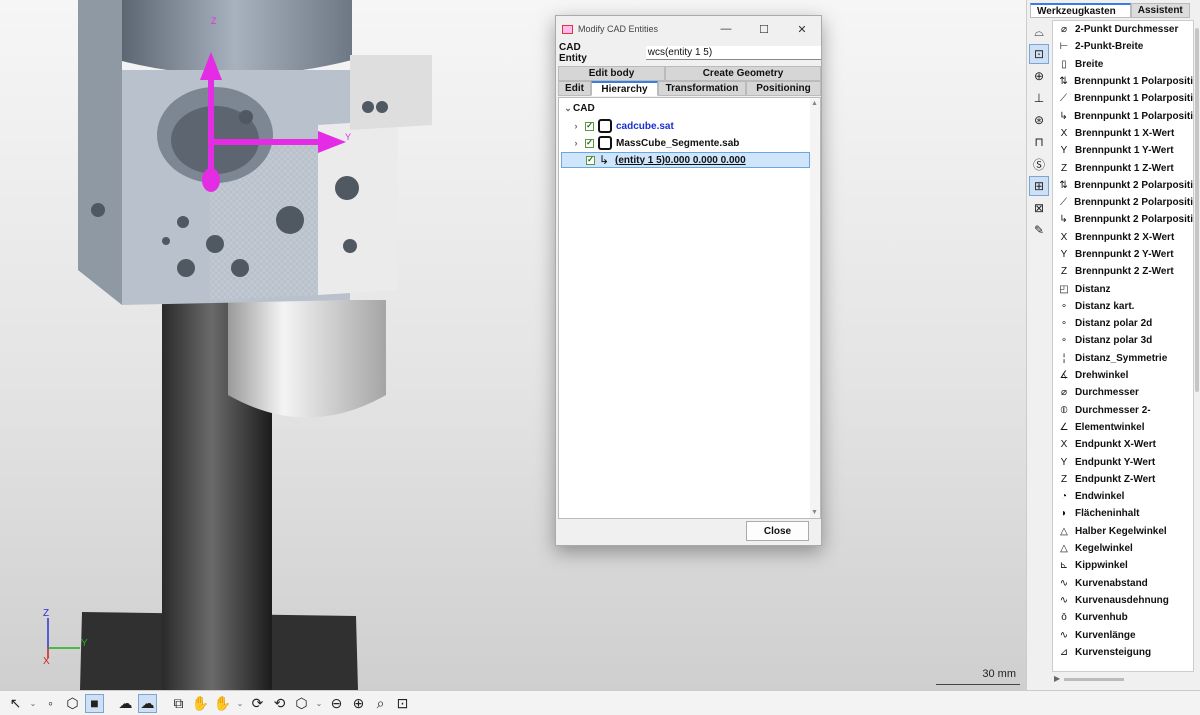 The height and width of the screenshot is (715, 1200). What do you see at coordinates (1160, 10) in the screenshot?
I see `tab-assistent: Assistent` at bounding box center [1160, 10].